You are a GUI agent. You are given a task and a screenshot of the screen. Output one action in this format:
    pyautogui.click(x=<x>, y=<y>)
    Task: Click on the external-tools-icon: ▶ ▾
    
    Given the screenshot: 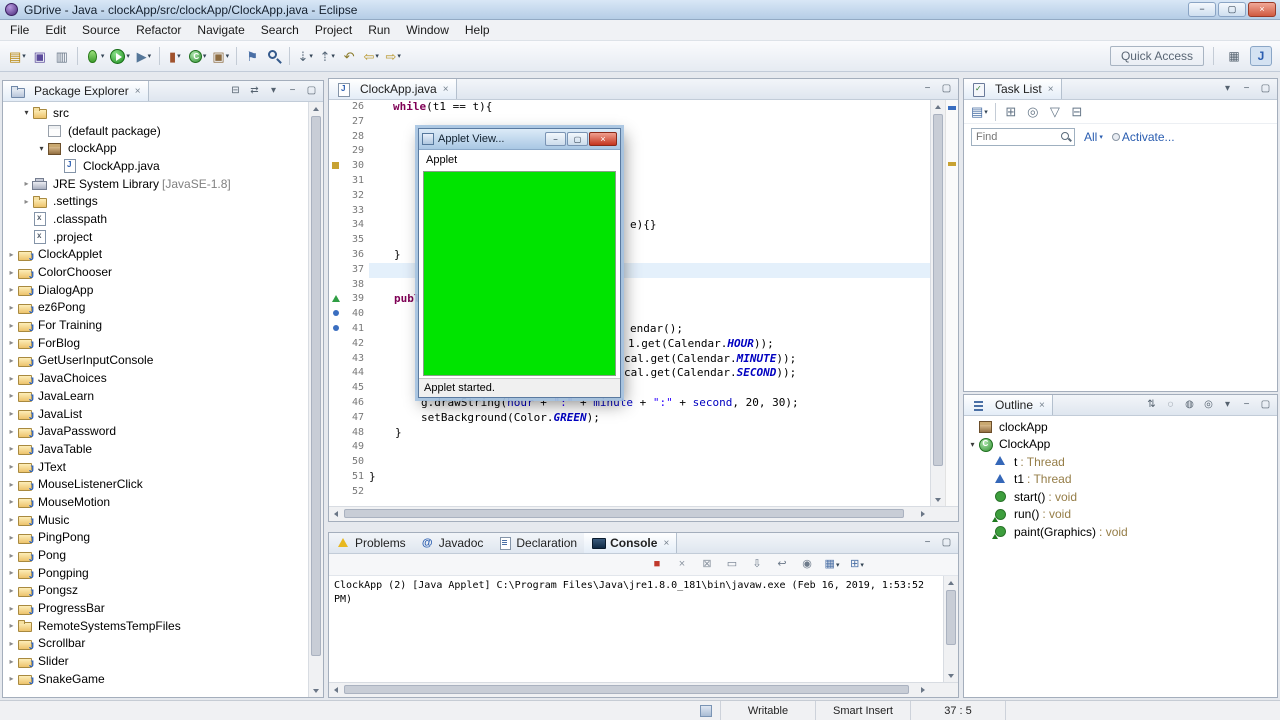 What is the action you would take?
    pyautogui.click(x=144, y=56)
    